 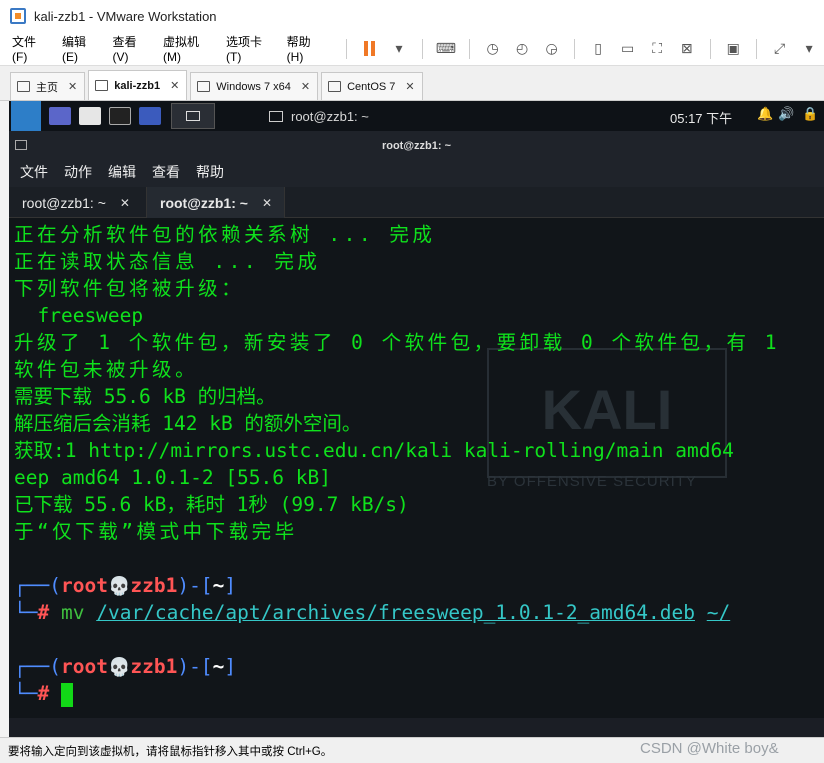 What do you see at coordinates (120, 116) in the screenshot?
I see `terminal-icon` at bounding box center [120, 116].